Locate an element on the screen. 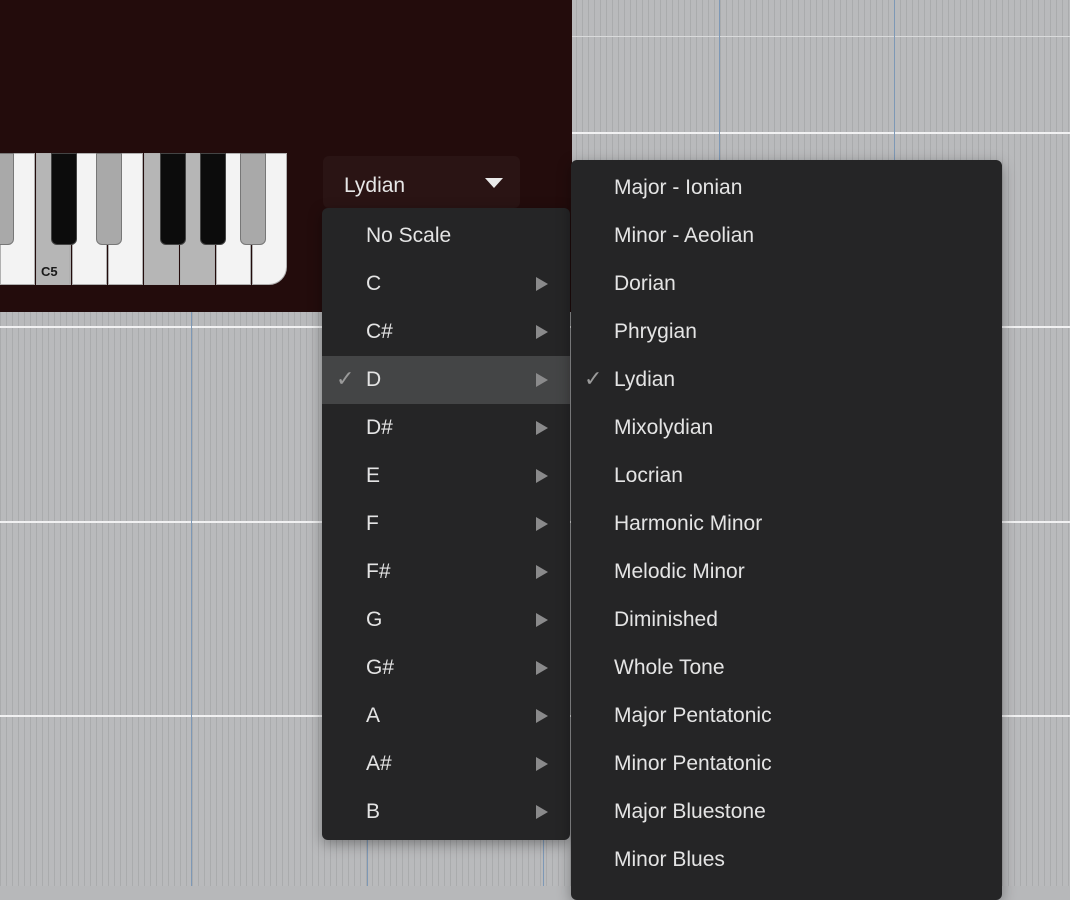  menu-item-label: G is located at coordinates (374, 619).